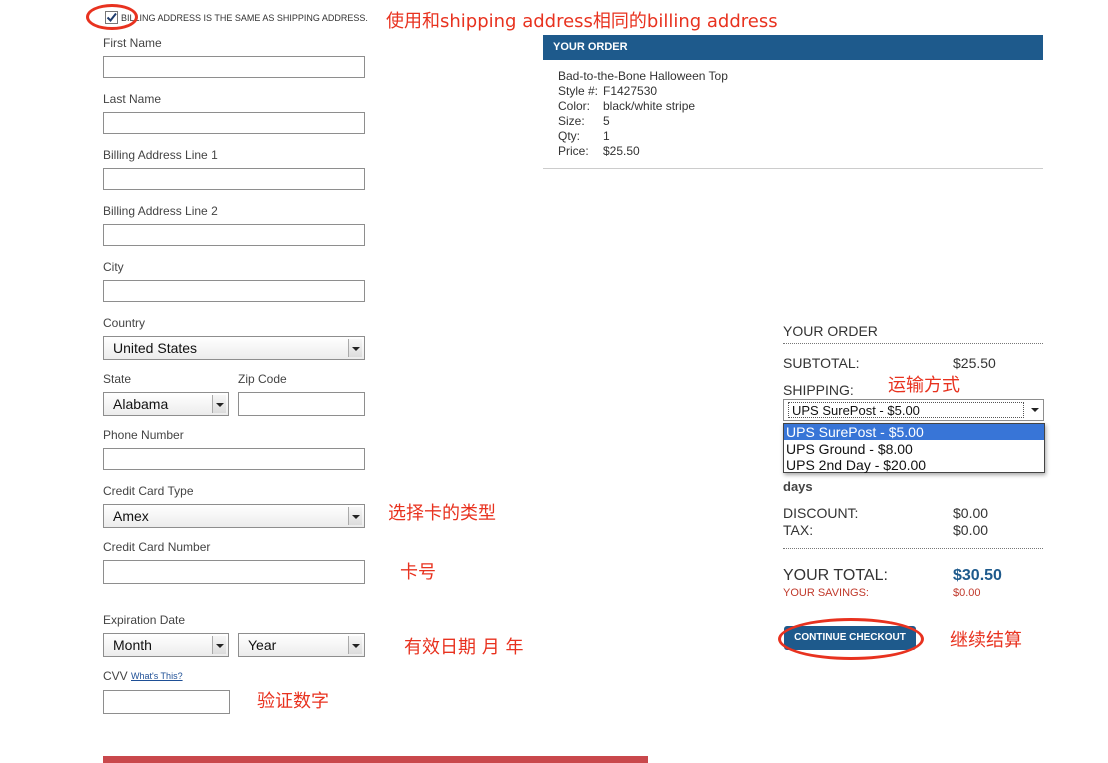 This screenshot has width=1108, height=763. What do you see at coordinates (234, 572) in the screenshot?
I see `card-number-input` at bounding box center [234, 572].